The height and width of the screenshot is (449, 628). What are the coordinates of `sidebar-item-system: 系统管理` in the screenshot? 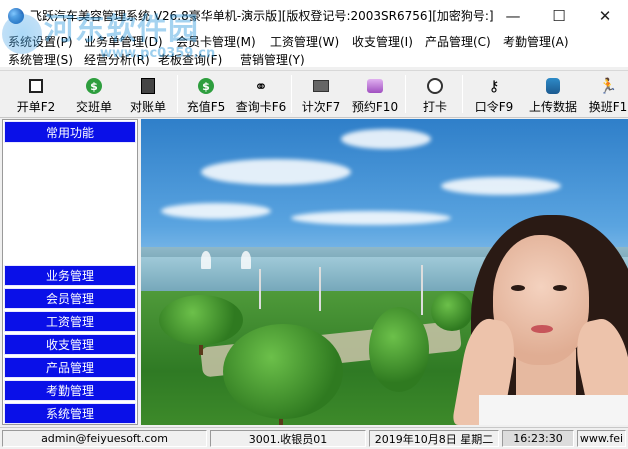 It's located at (70, 413).